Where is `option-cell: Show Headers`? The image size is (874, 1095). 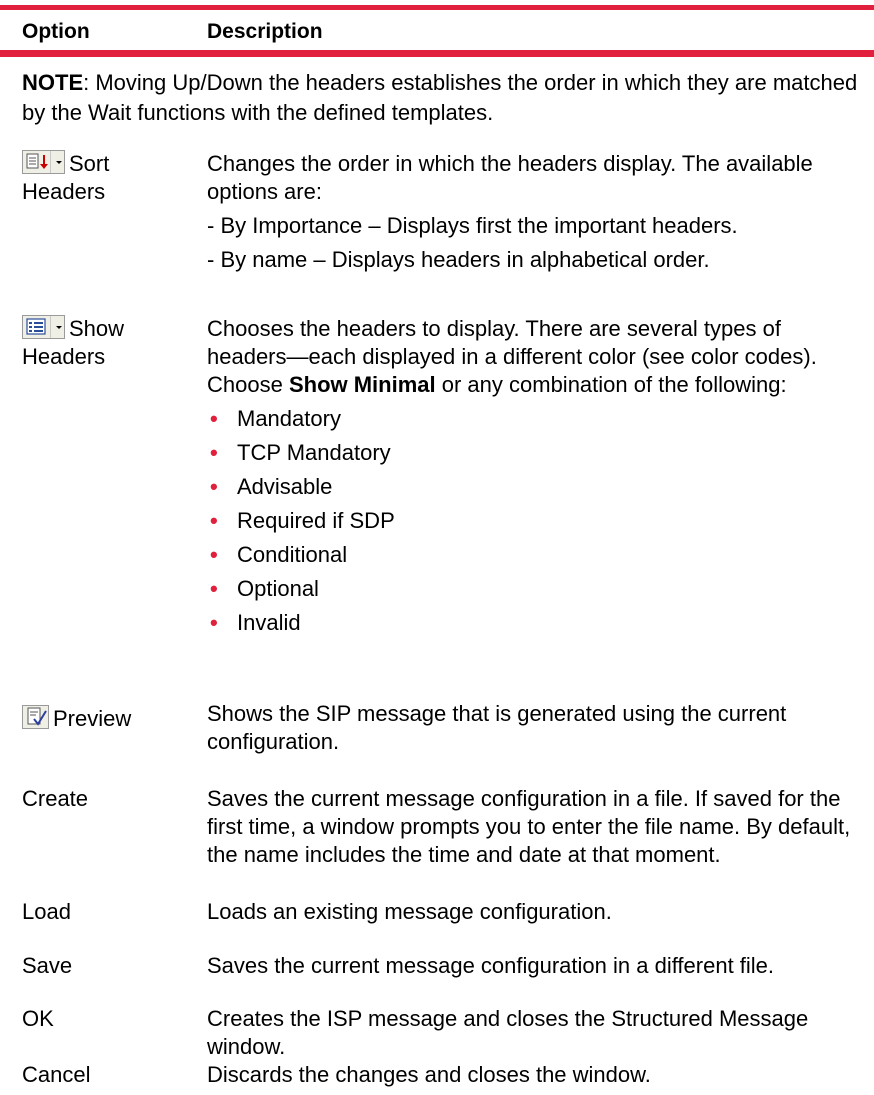 option-cell: Show Headers is located at coordinates (112, 343).